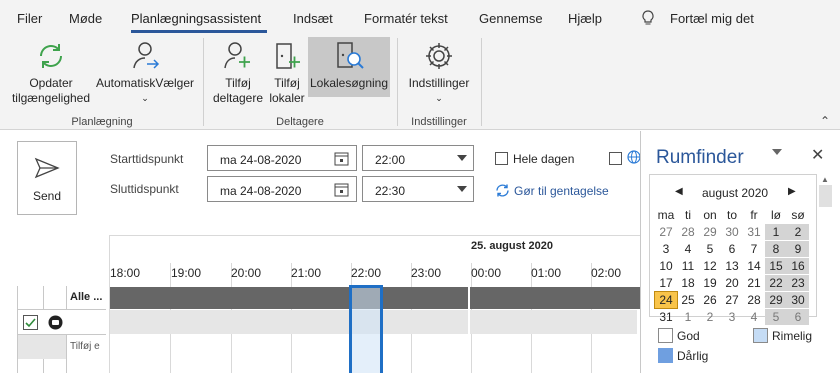 The width and height of the screenshot is (840, 373). Describe the element at coordinates (754, 266) in the screenshot. I see `calendar-day: 14` at that location.